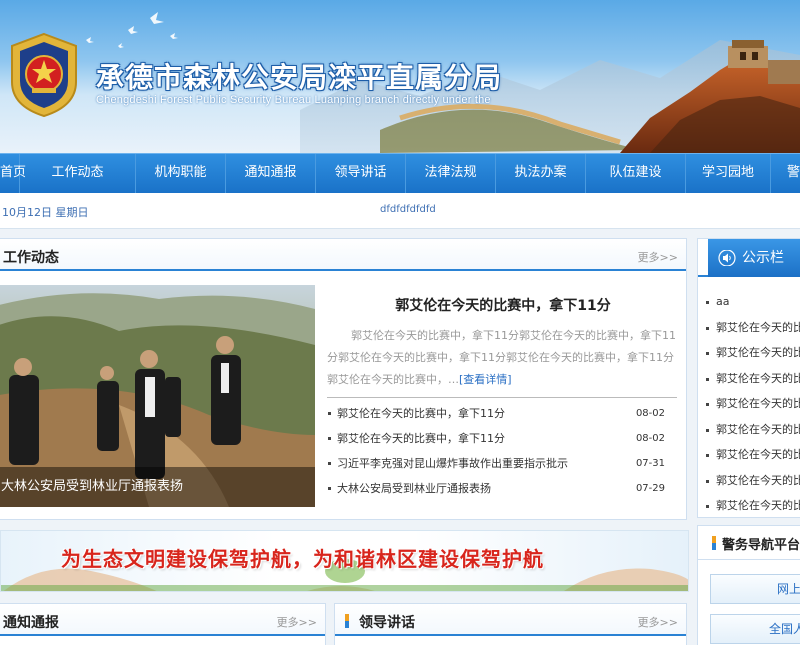 The height and width of the screenshot is (645, 800). What do you see at coordinates (503, 305) in the screenshot?
I see `news-headline: 郭艾伦在今天的比赛中，拿下11分` at bounding box center [503, 305].